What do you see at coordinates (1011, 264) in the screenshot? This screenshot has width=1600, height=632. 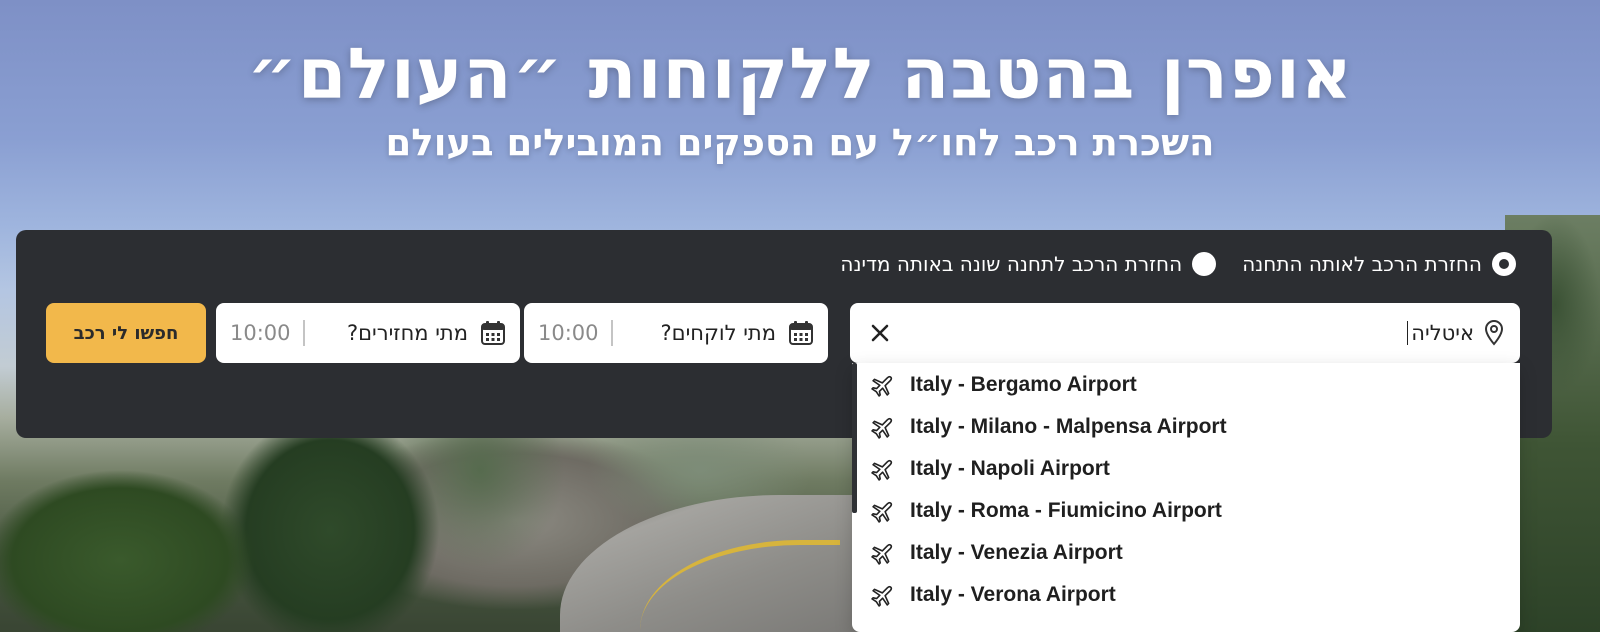 I see `radio-different-station-label: החזרת הרכב לתחנה שונה באותה מדינה` at bounding box center [1011, 264].